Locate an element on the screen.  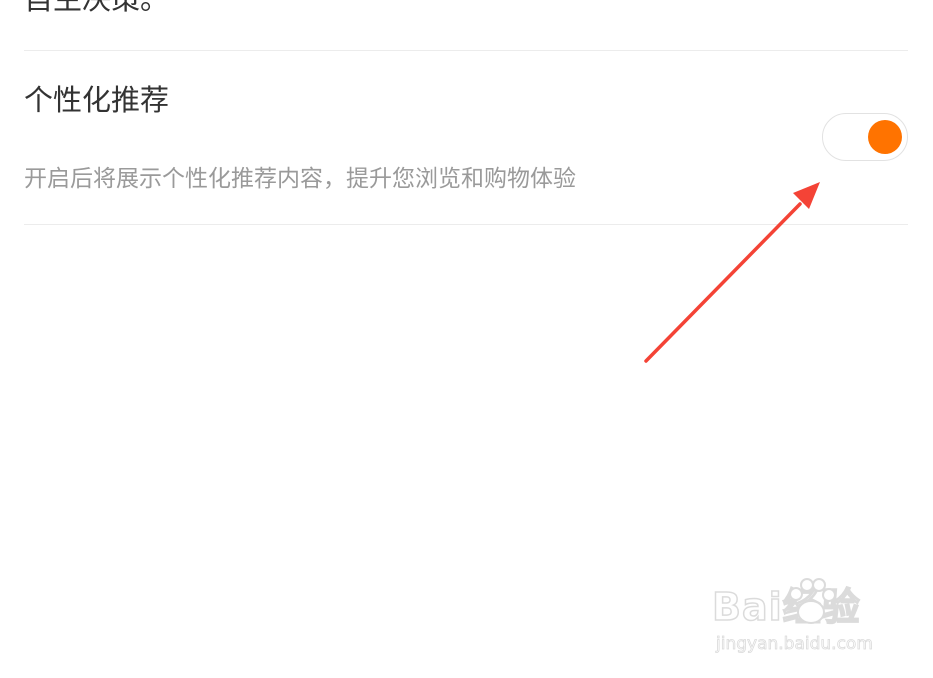
personalized-recommendation-description: 开启后将展示个性化推荐内容，提升您浏览和购物体验 is located at coordinates (300, 179).